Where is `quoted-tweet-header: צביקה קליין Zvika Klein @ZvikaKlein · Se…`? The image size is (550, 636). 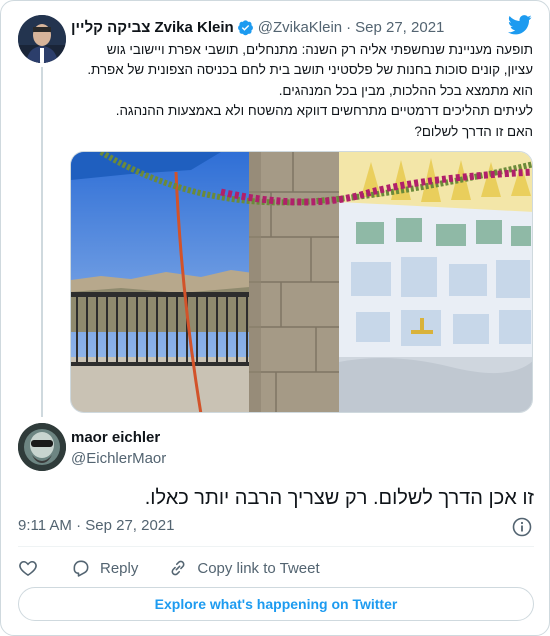 quoted-tweet-header: צביקה קליין Zvika Klein @ZvikaKlein · Se… is located at coordinates (257, 27).